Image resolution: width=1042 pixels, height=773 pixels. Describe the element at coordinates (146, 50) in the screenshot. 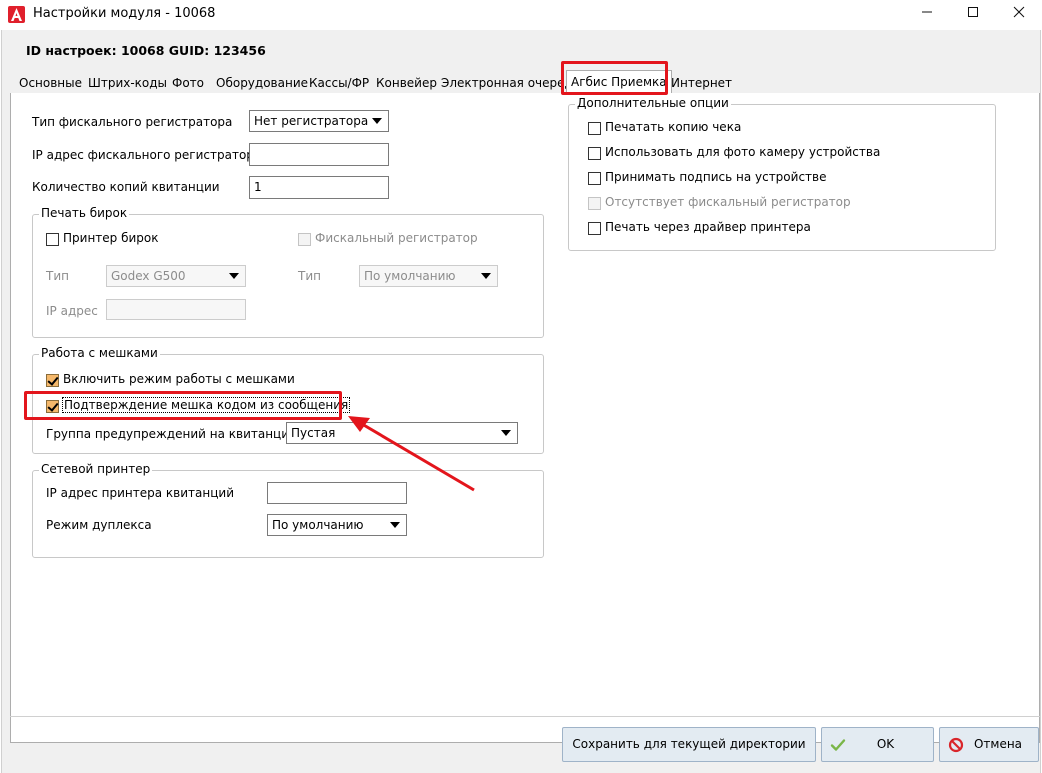

I see `settings-id-line: ID настроек: 10068 GUID: 123456` at that location.